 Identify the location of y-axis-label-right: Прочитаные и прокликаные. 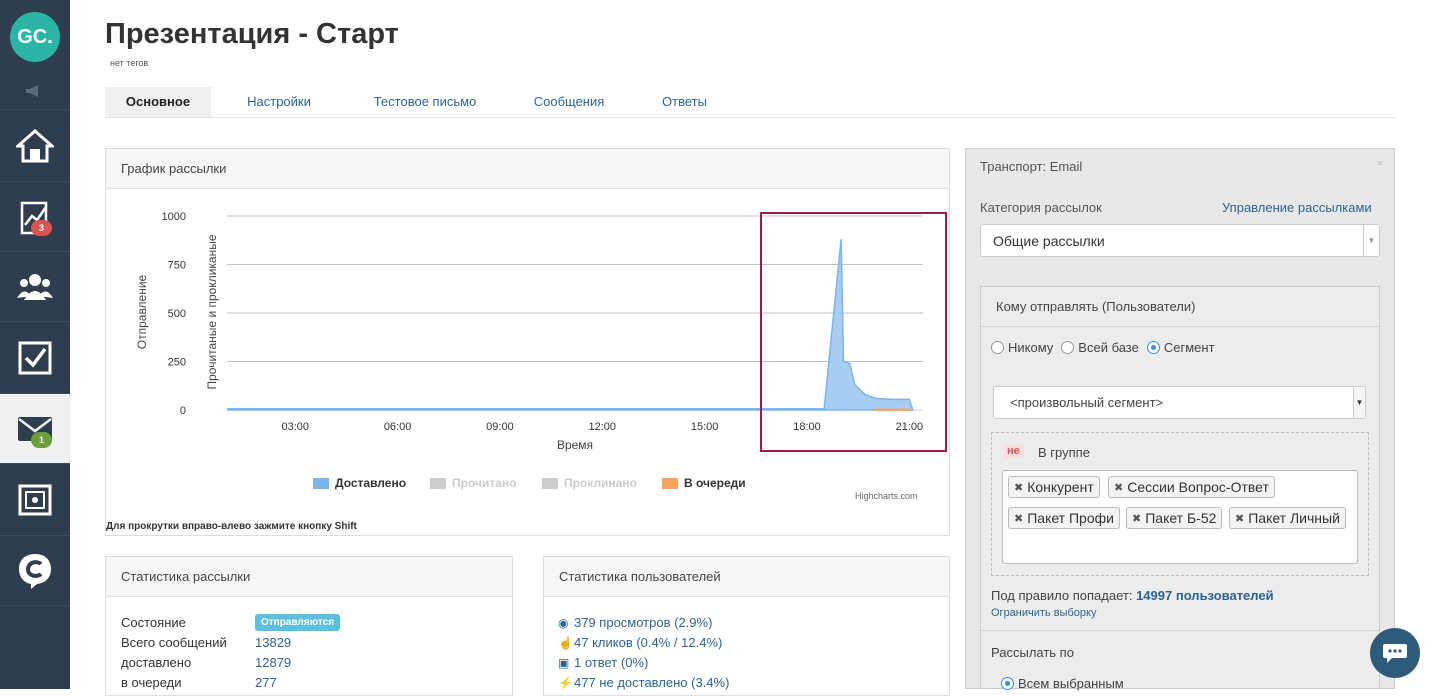
(212, 311).